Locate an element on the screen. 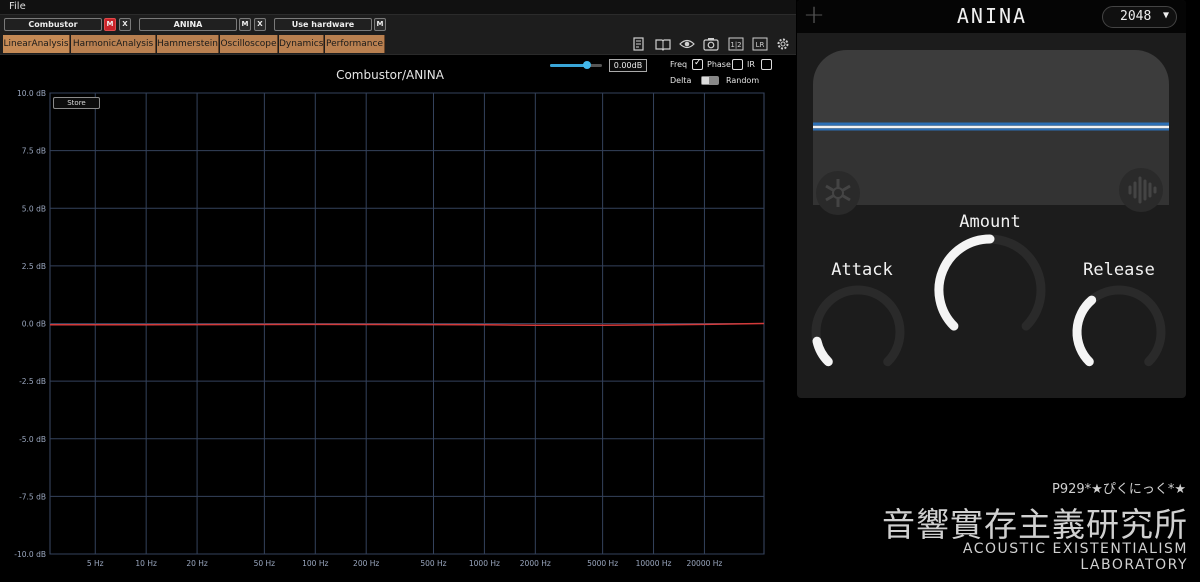  display-lines is located at coordinates (991, 126).